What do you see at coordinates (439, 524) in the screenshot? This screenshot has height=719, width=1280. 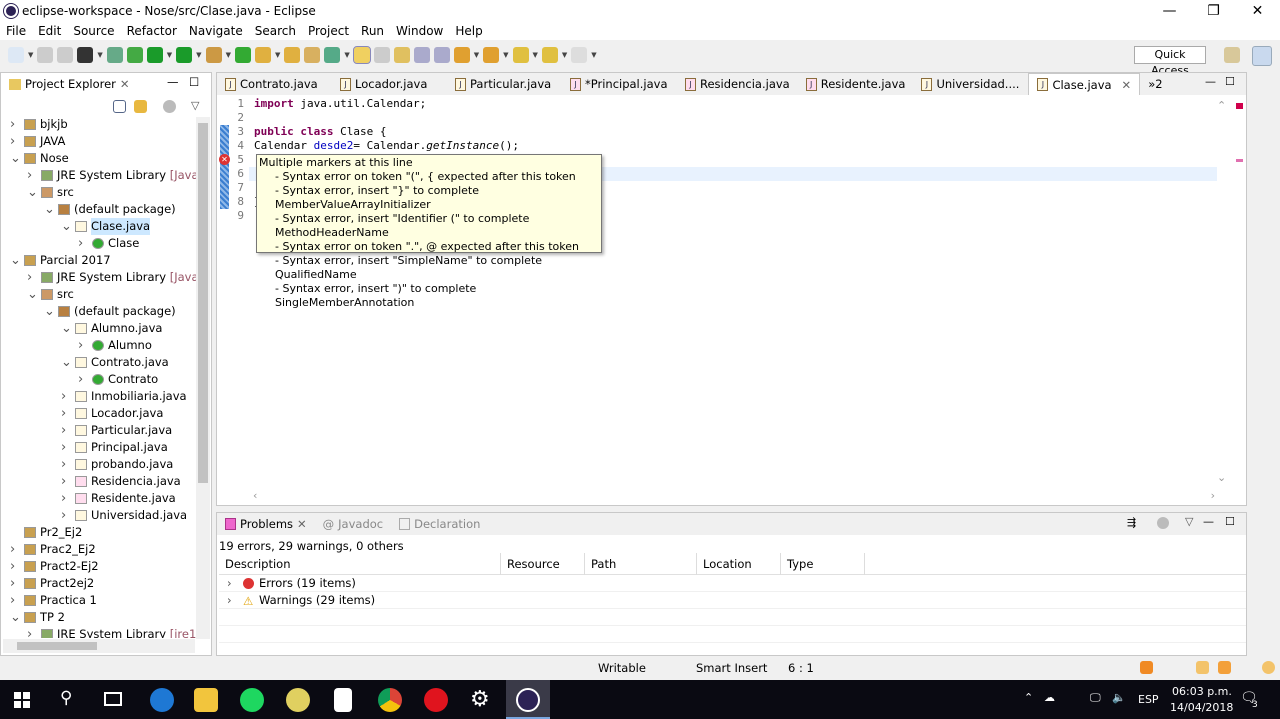 I see `tab-declaration: Declaration` at bounding box center [439, 524].